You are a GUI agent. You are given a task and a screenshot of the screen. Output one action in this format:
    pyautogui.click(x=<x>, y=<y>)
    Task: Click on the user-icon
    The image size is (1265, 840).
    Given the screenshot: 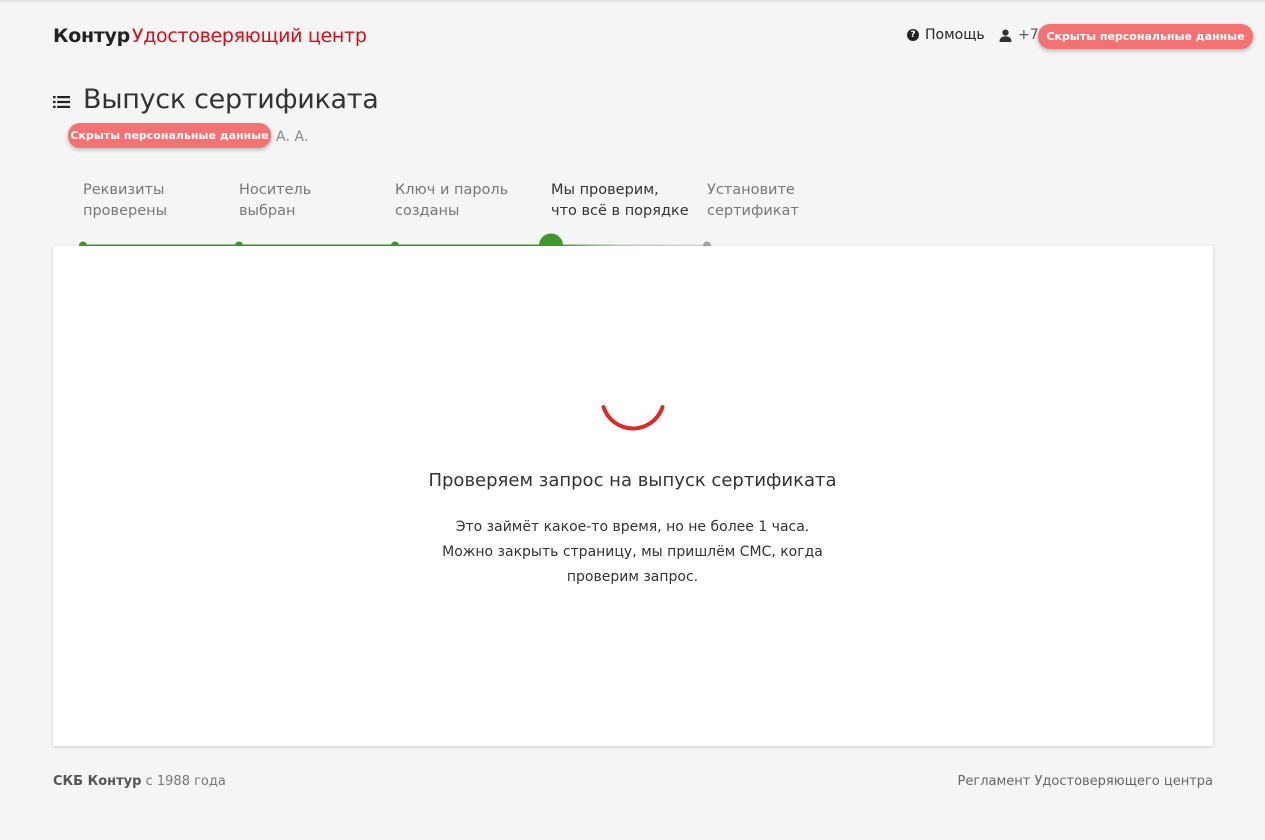 What is the action you would take?
    pyautogui.click(x=1005, y=35)
    